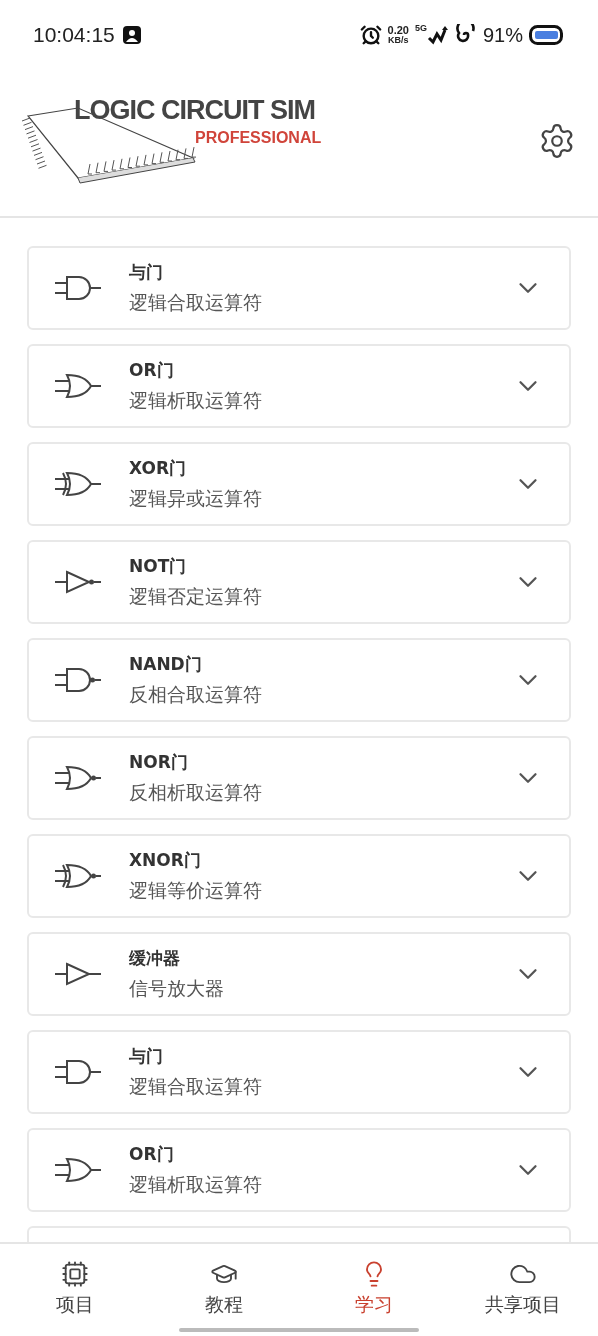  Describe the element at coordinates (196, 792) in the screenshot. I see `gate-description: 反相析取运算符` at that location.